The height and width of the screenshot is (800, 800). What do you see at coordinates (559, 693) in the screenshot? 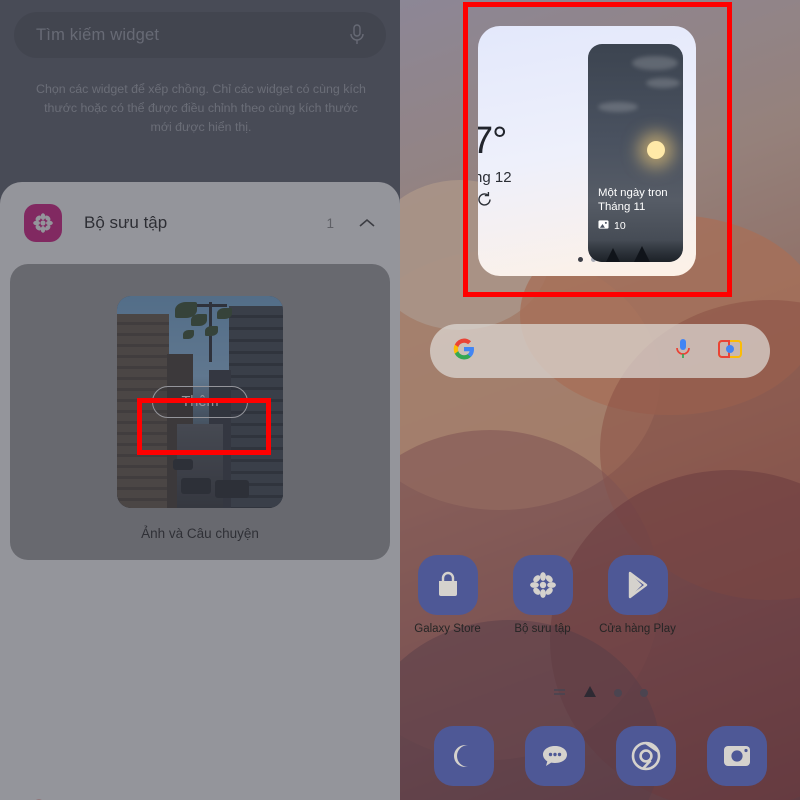
I see `widgets-page-icon` at bounding box center [559, 693].